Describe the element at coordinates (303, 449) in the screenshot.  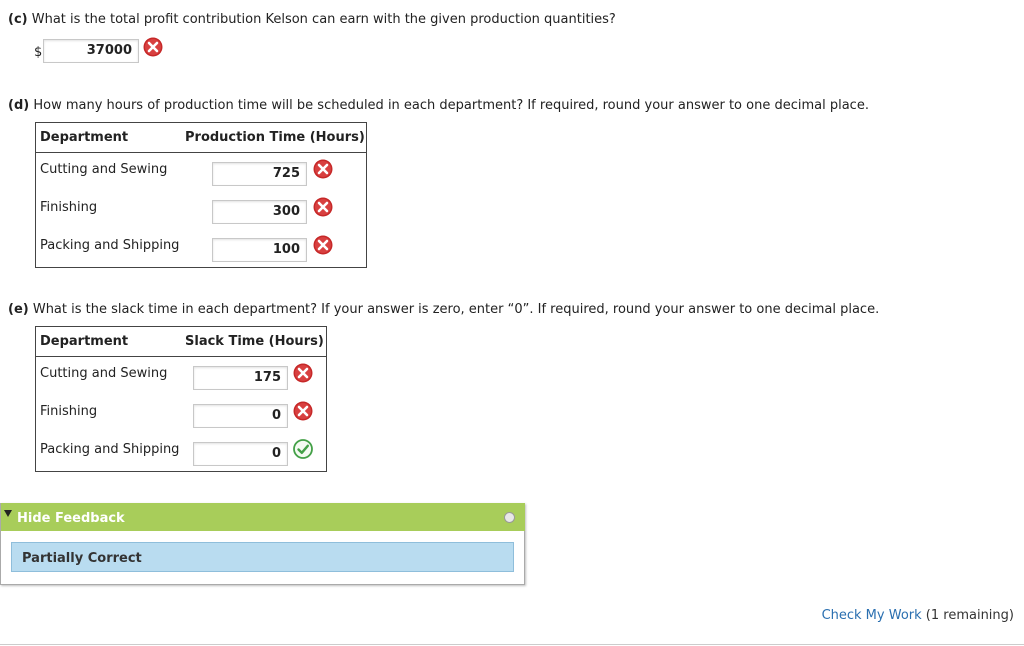
I see `correct-check-icon` at that location.